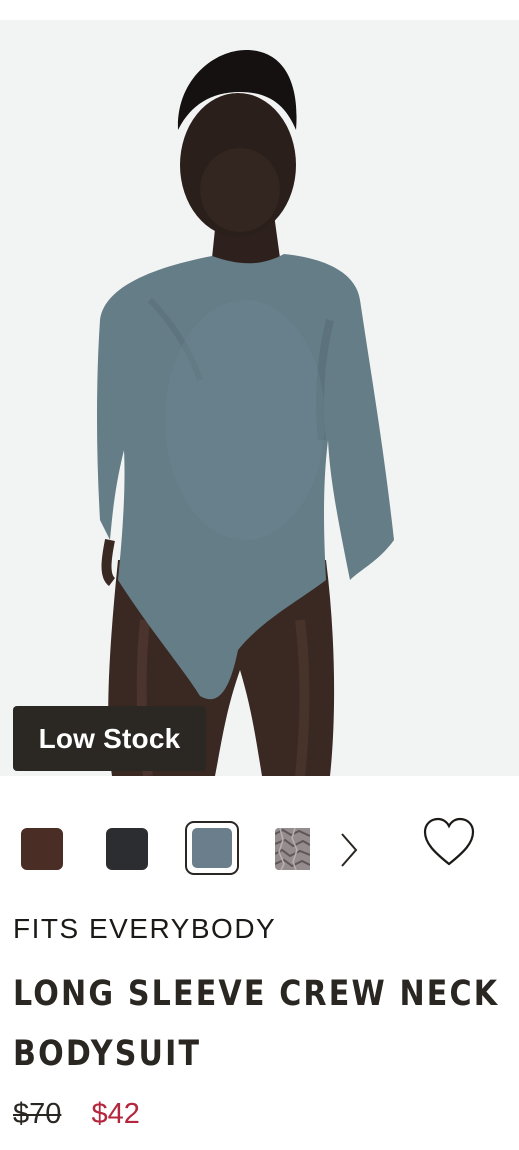 This screenshot has width=519, height=1150. What do you see at coordinates (42, 849) in the screenshot?
I see `swatch-brown` at bounding box center [42, 849].